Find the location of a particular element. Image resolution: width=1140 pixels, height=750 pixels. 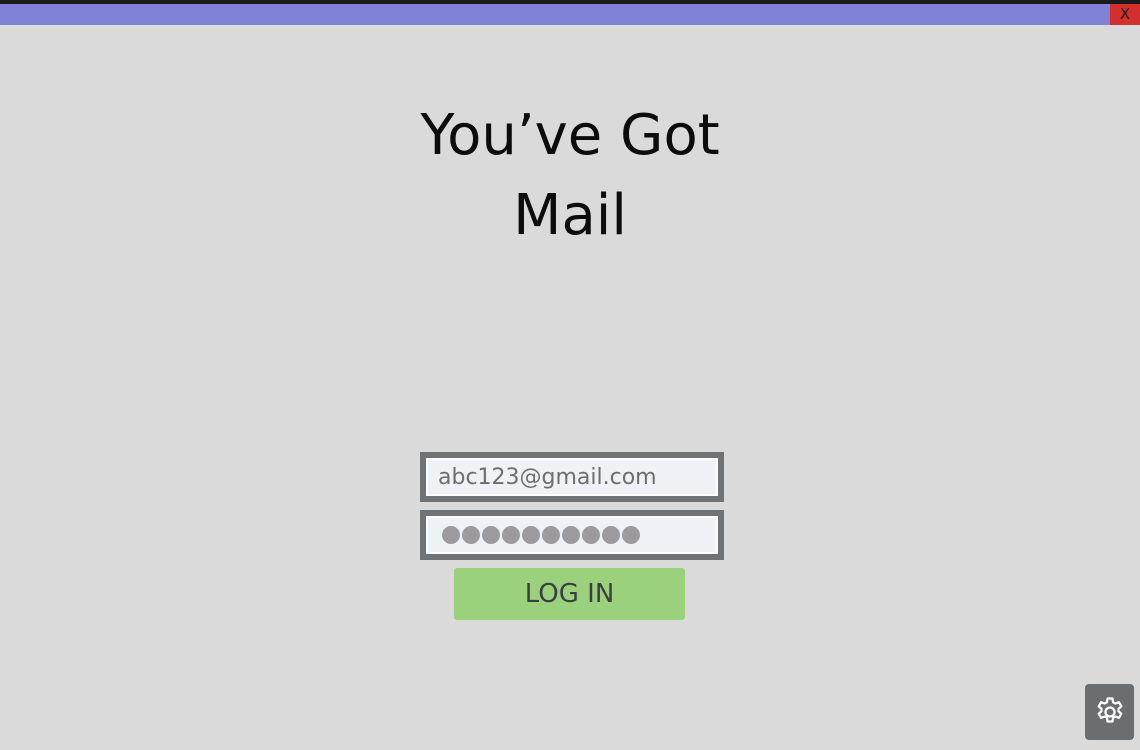

app-title: You’ve Got Mail is located at coordinates (570, 176).